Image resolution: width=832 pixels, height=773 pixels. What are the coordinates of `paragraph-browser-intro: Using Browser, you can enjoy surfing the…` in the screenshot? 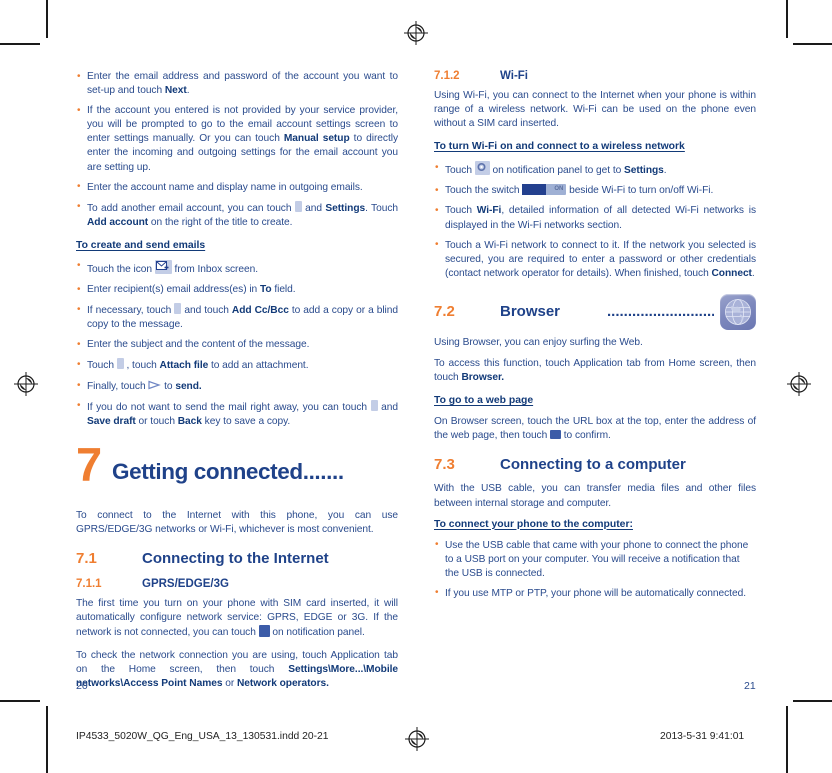 It's located at (538, 342).